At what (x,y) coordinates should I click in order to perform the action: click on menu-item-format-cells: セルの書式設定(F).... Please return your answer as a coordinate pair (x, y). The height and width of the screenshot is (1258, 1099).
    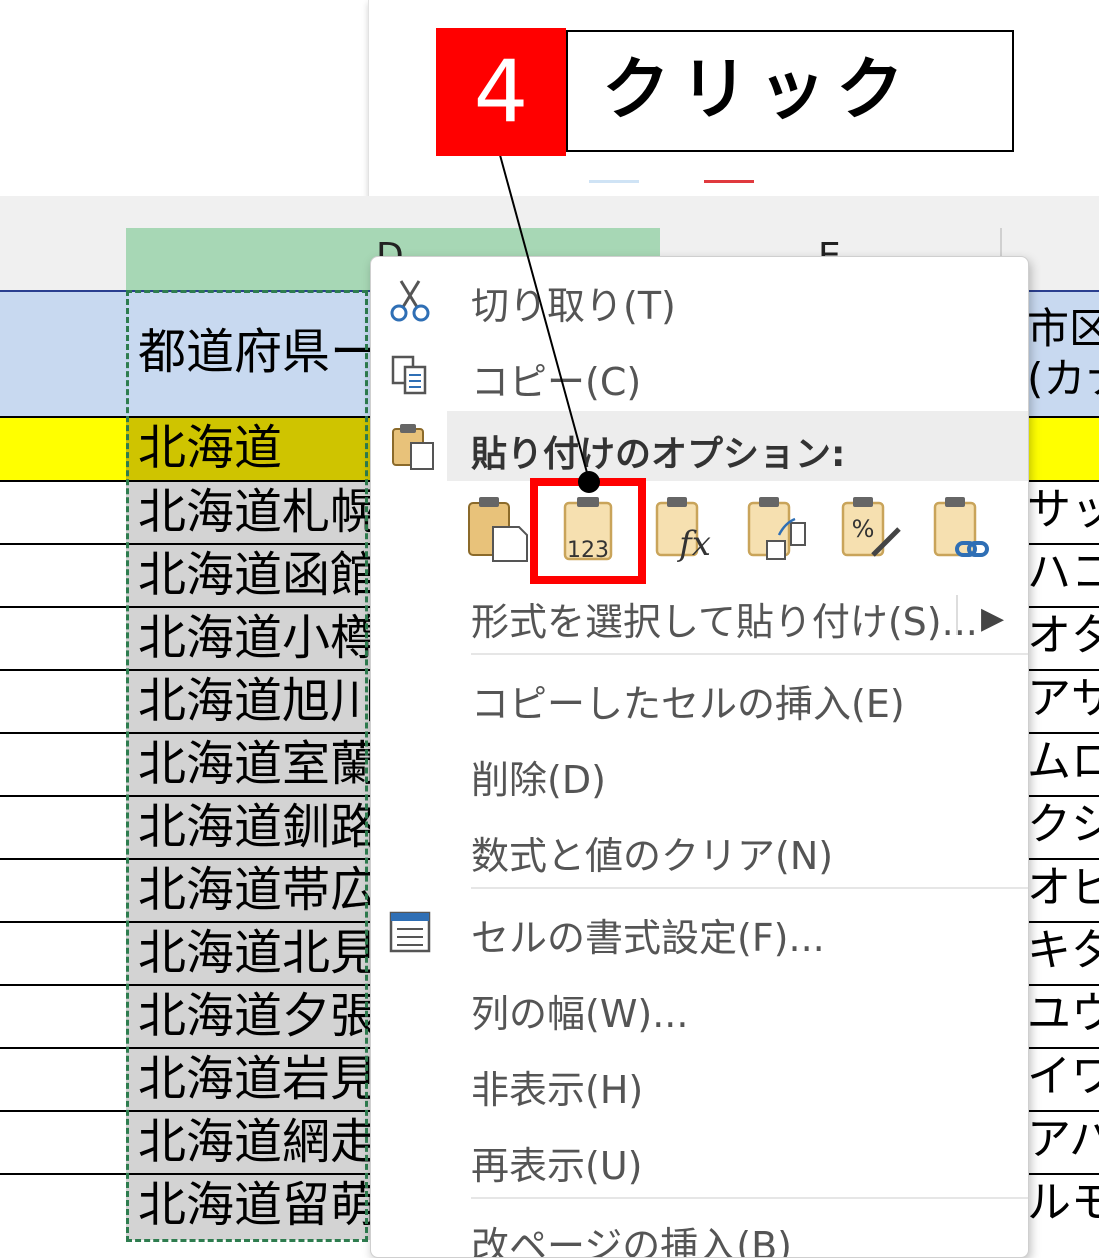
    Looking at the image, I should click on (699, 932).